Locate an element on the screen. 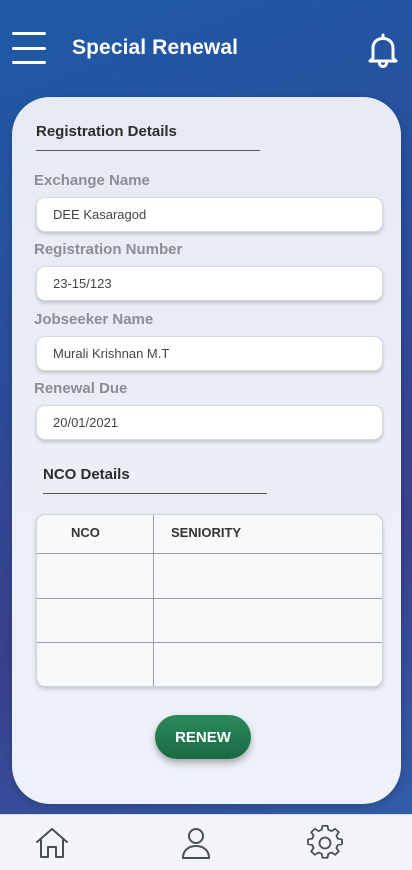  hamburger-menu-icon is located at coordinates (29, 48).